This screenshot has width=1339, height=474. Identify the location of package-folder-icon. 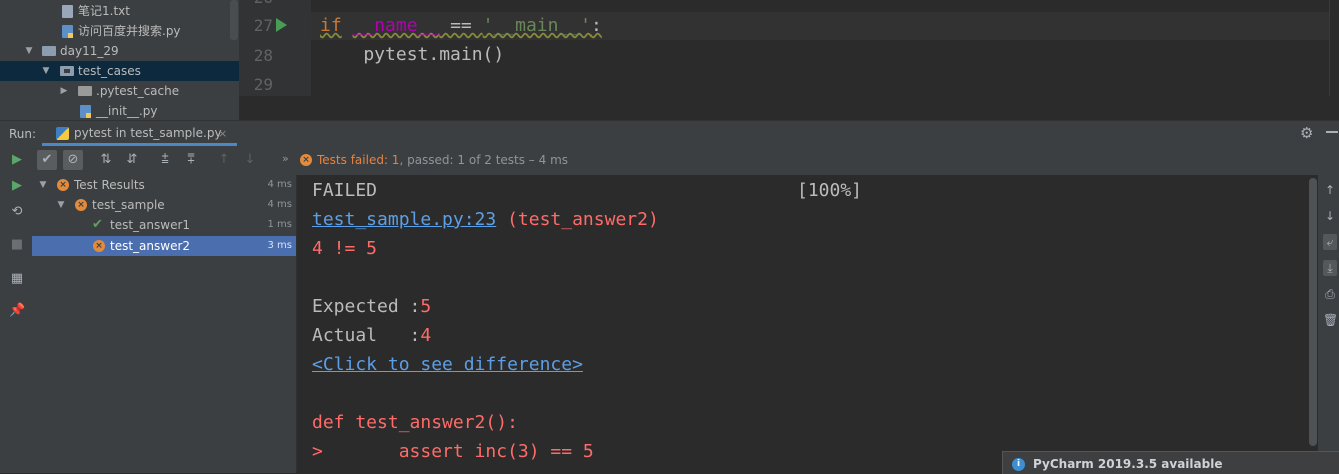
(67, 71).